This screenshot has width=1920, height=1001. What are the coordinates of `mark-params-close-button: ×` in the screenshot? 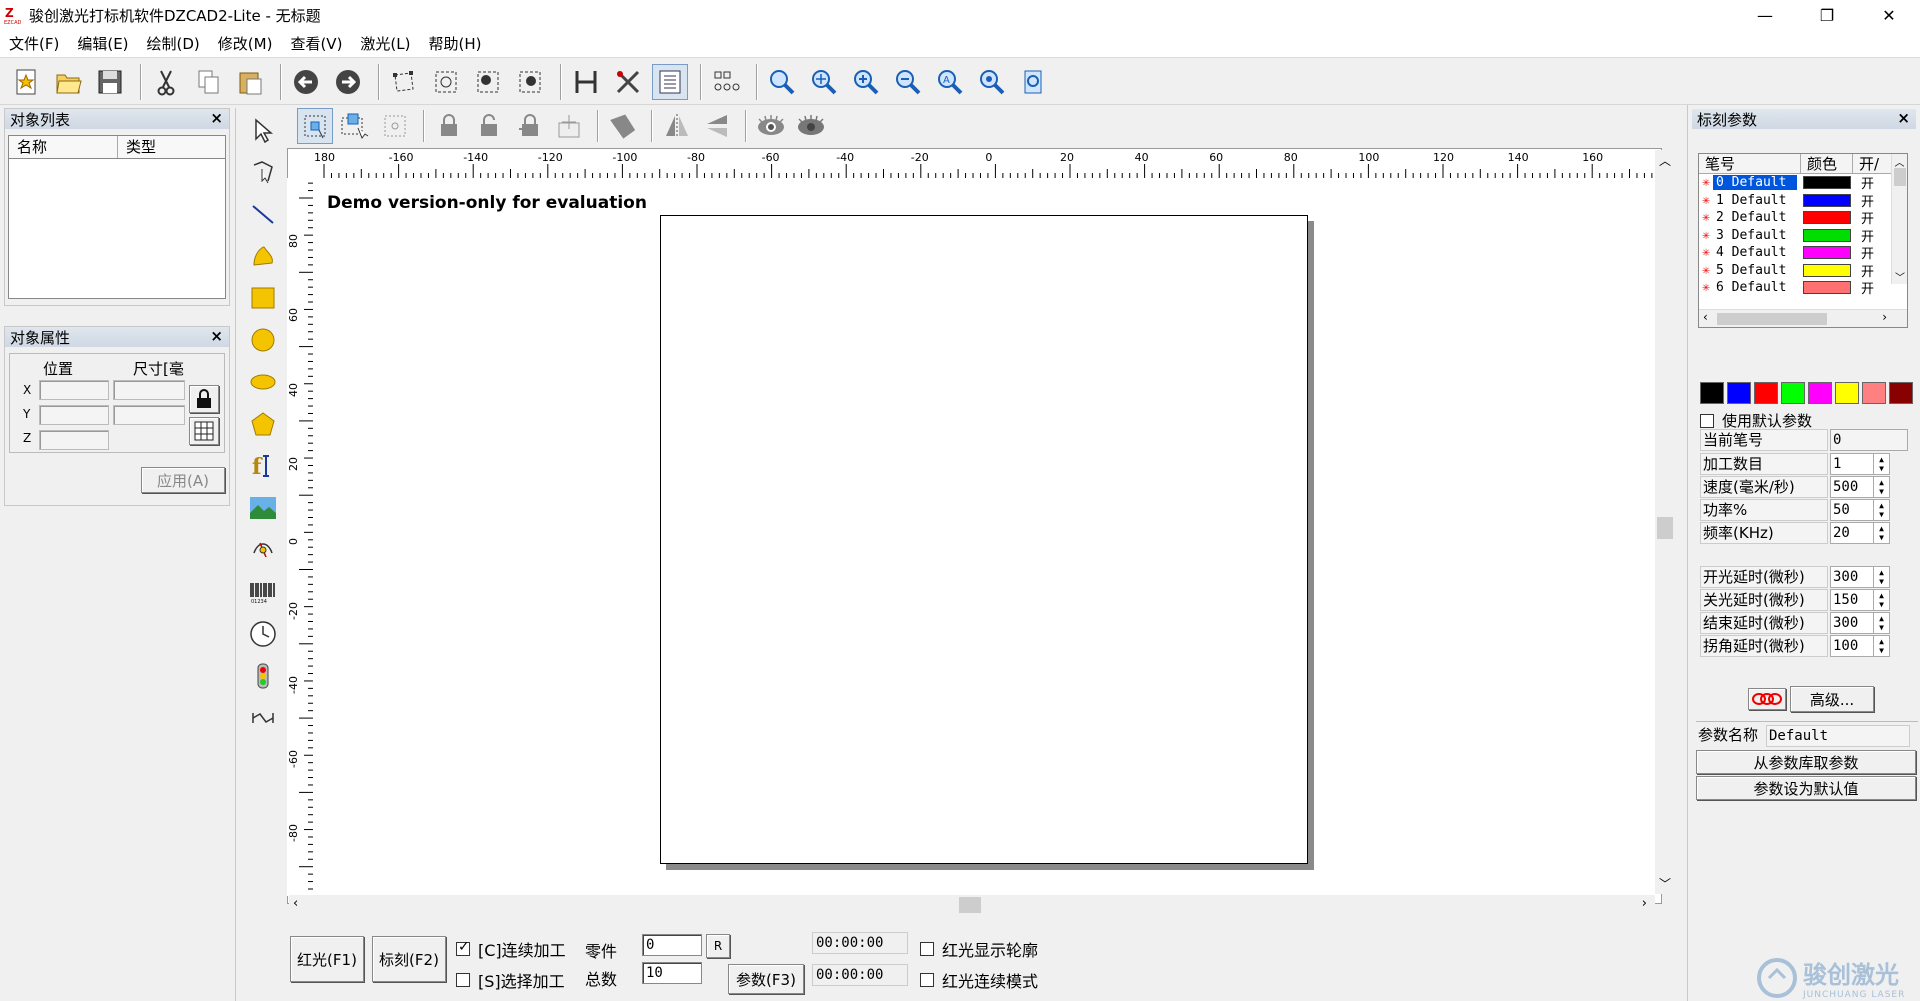 It's located at (1903, 118).